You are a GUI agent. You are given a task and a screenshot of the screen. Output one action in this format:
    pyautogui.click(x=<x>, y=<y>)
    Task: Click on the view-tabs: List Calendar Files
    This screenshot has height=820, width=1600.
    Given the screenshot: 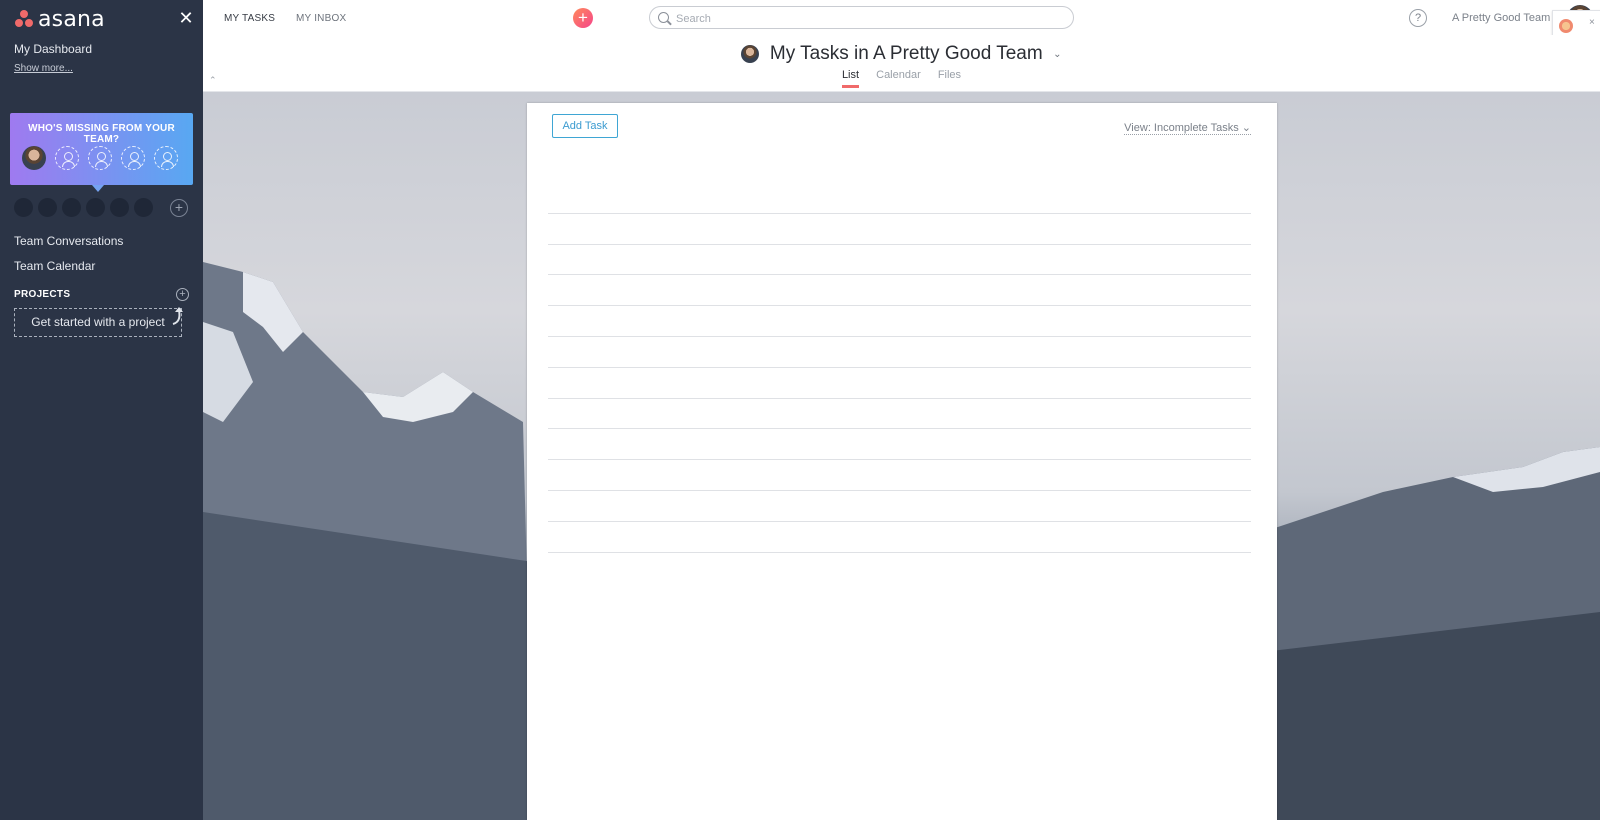 What is the action you would take?
    pyautogui.click(x=901, y=78)
    